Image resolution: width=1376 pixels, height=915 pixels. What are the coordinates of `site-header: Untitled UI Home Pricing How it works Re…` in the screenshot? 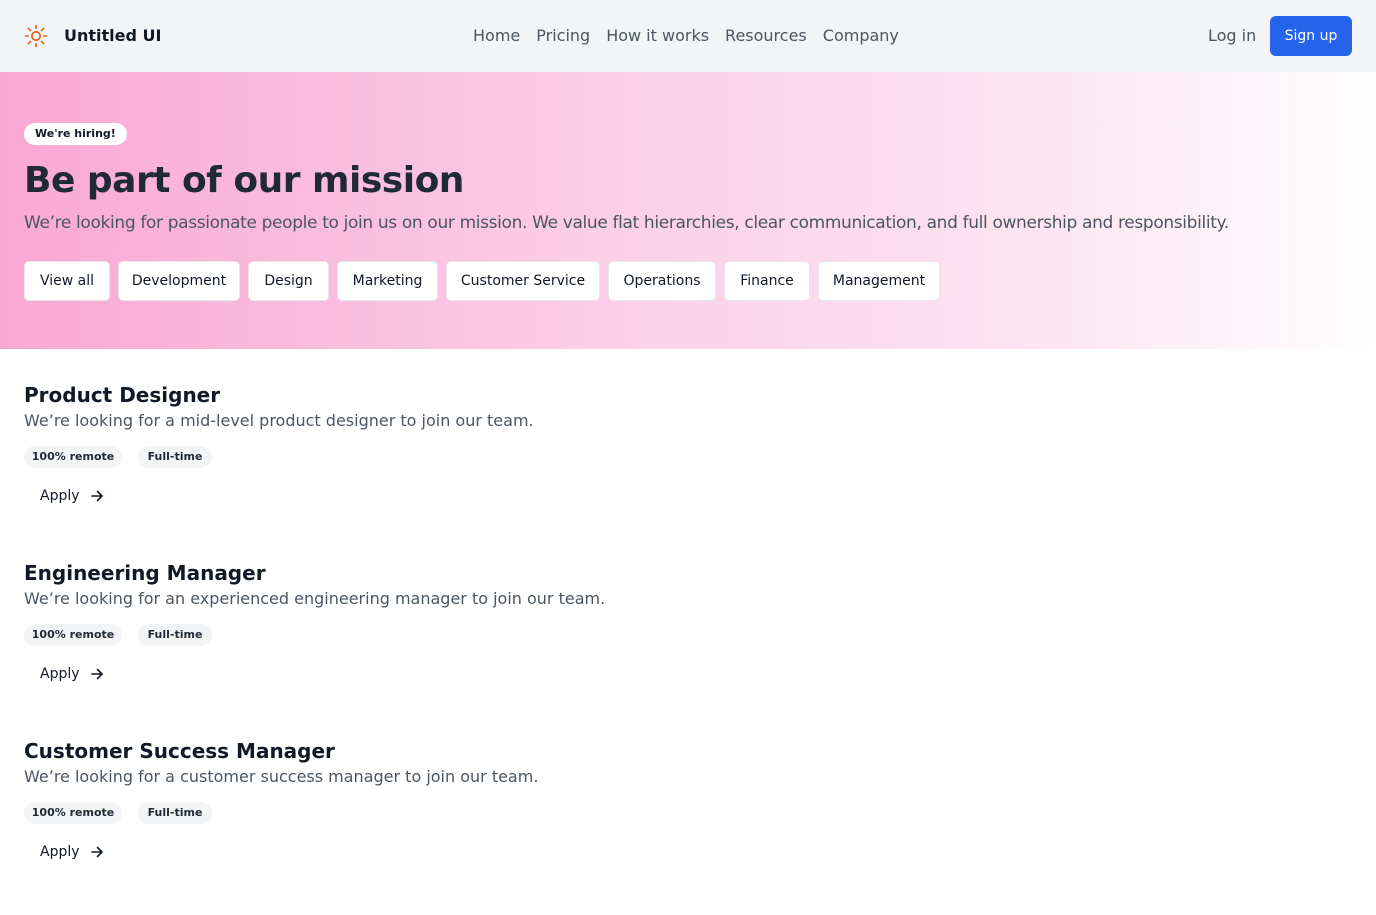 It's located at (688, 36).